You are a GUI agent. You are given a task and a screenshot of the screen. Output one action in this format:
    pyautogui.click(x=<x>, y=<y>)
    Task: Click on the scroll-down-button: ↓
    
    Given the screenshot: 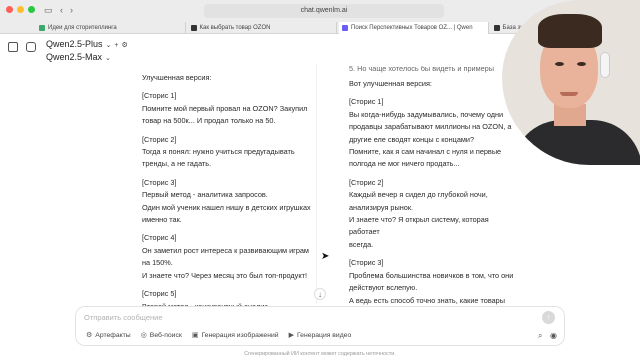 What is the action you would take?
    pyautogui.click(x=320, y=294)
    